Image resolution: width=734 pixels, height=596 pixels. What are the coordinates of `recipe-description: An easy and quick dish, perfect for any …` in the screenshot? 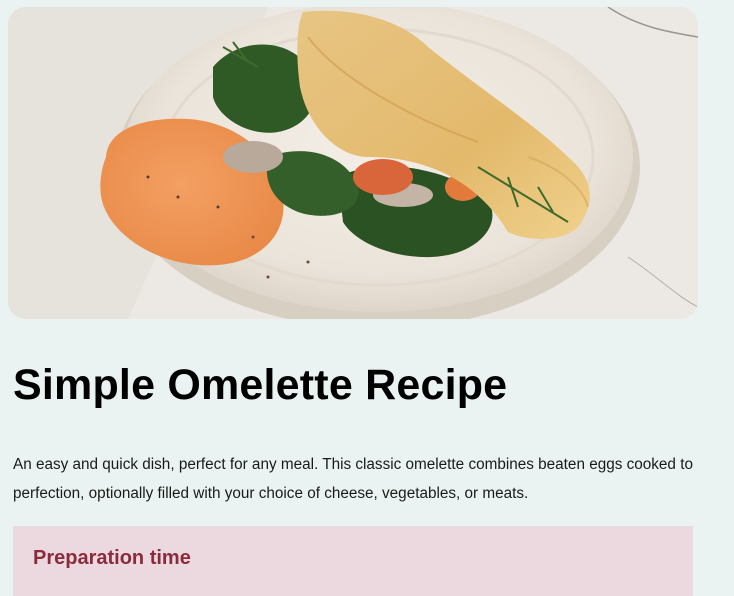 It's located at (353, 479).